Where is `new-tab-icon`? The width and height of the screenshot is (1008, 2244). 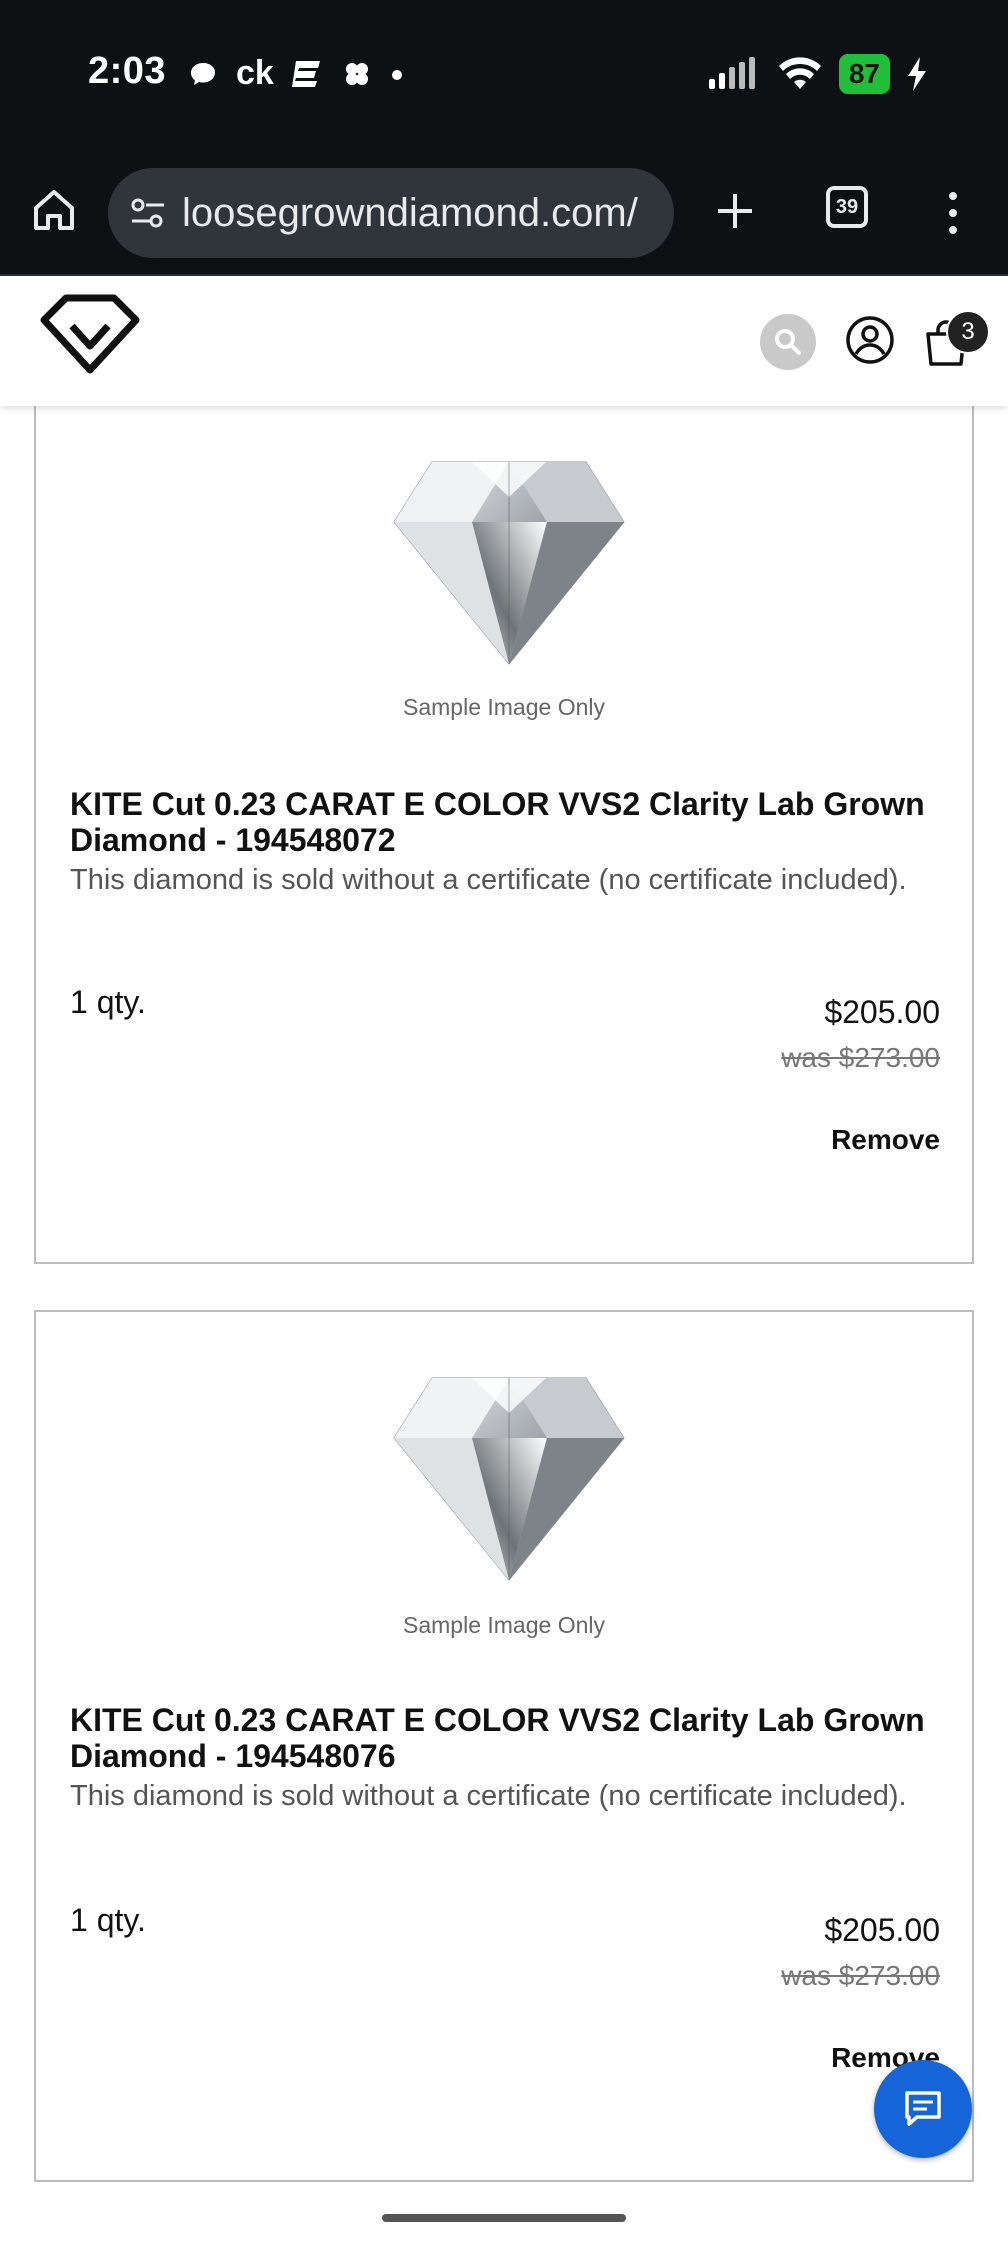 new-tab-icon is located at coordinates (735, 211).